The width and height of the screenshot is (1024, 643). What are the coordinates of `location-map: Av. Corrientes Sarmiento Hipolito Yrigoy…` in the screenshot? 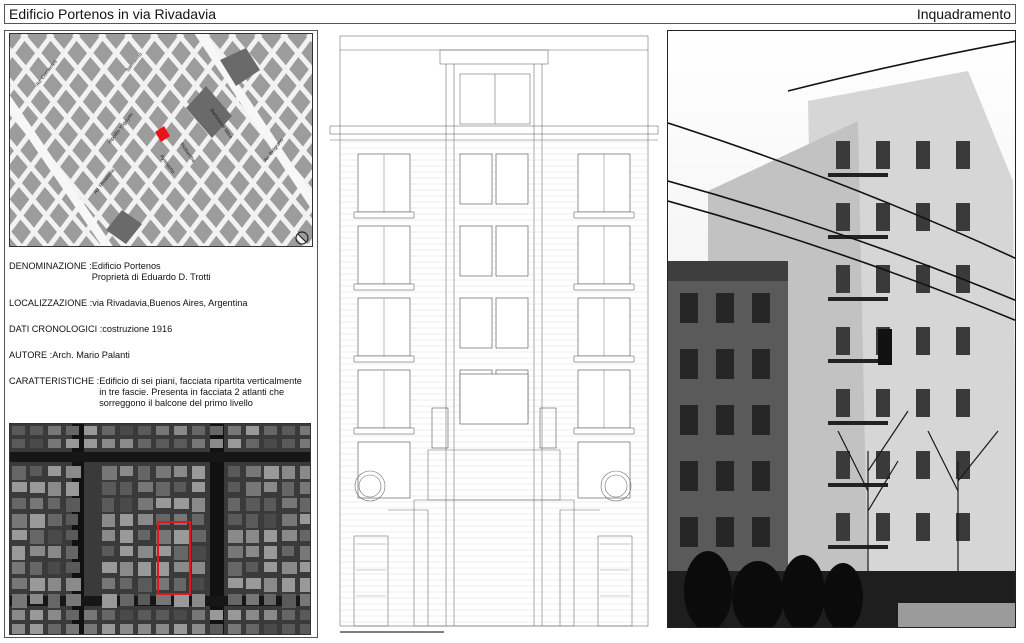 It's located at (161, 140).